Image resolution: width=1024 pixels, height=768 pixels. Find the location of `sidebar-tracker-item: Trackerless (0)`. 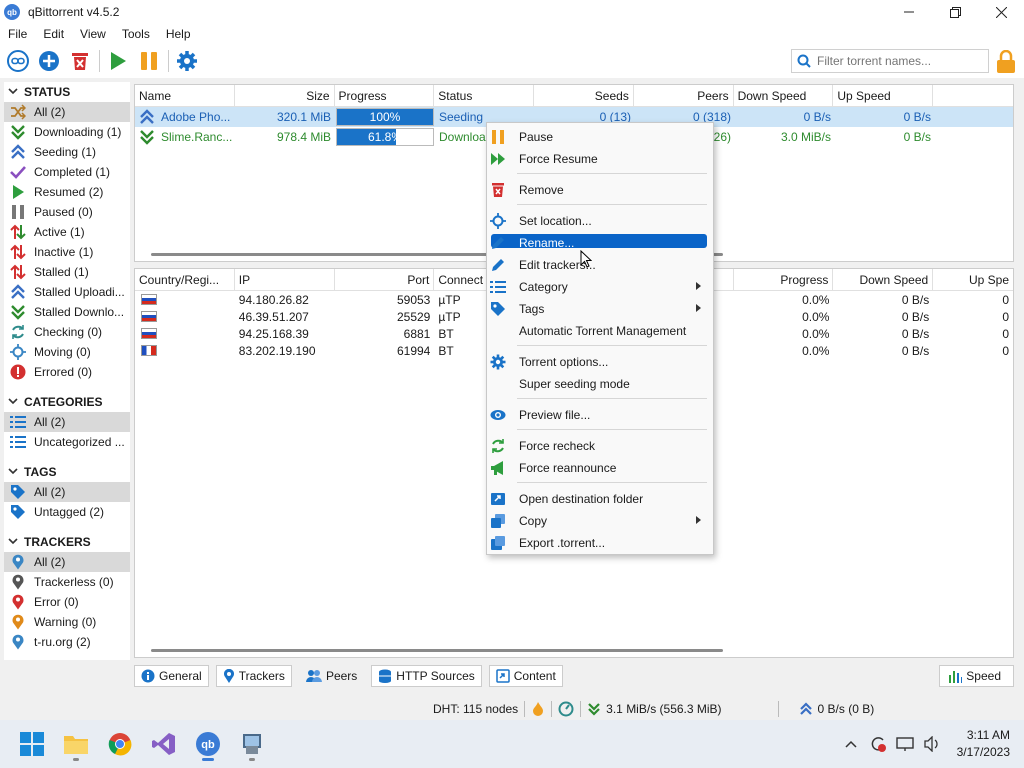

sidebar-tracker-item: Trackerless (0) is located at coordinates (67, 582).